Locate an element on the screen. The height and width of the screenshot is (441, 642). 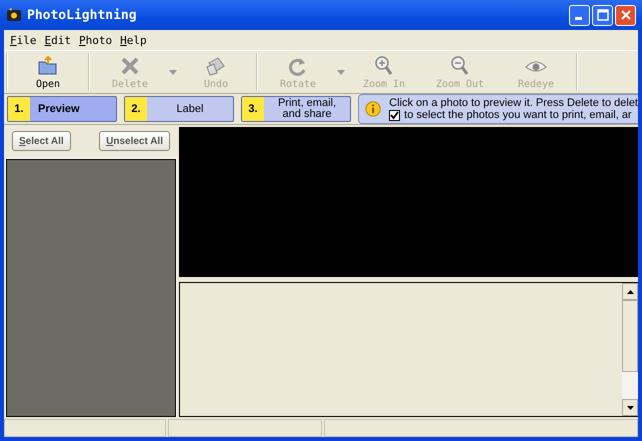
close-button is located at coordinates (625, 15).